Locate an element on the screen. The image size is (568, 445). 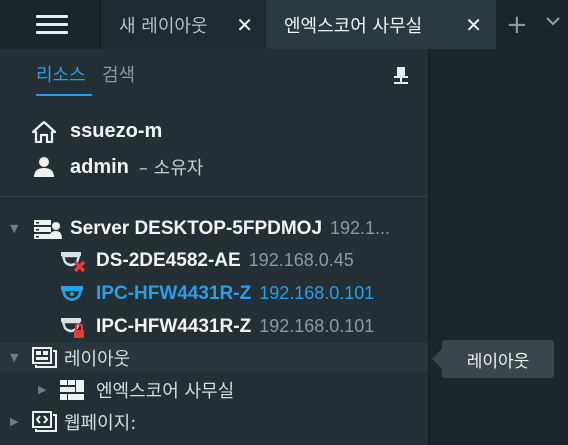
plus-icon: + is located at coordinates (517, 25).